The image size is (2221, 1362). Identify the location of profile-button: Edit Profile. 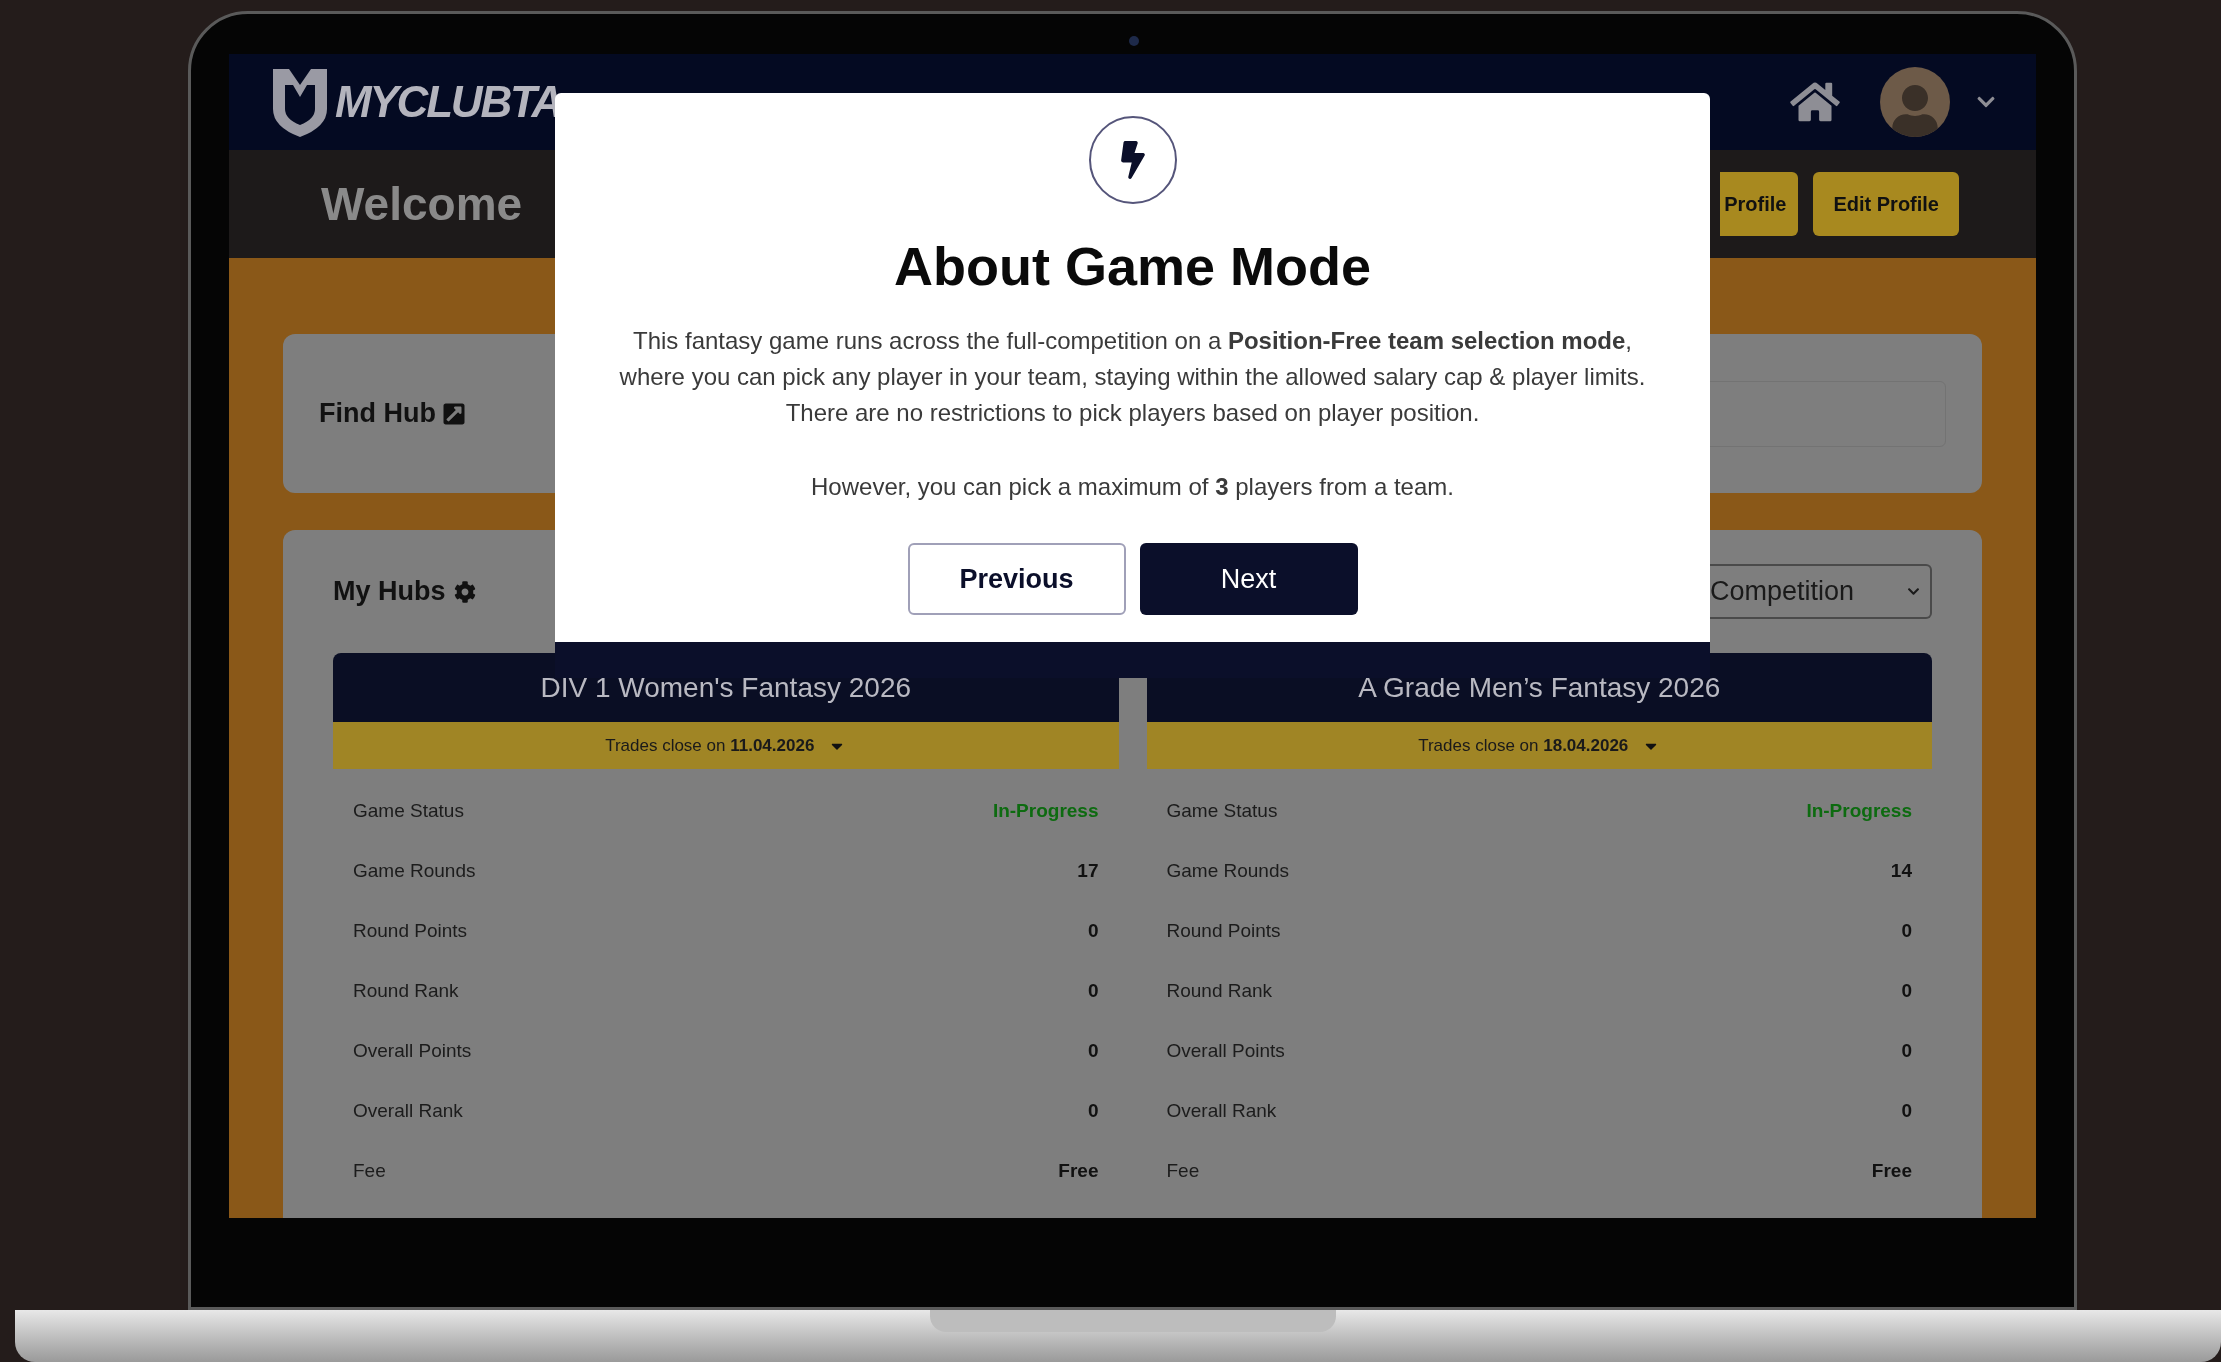
(1886, 204).